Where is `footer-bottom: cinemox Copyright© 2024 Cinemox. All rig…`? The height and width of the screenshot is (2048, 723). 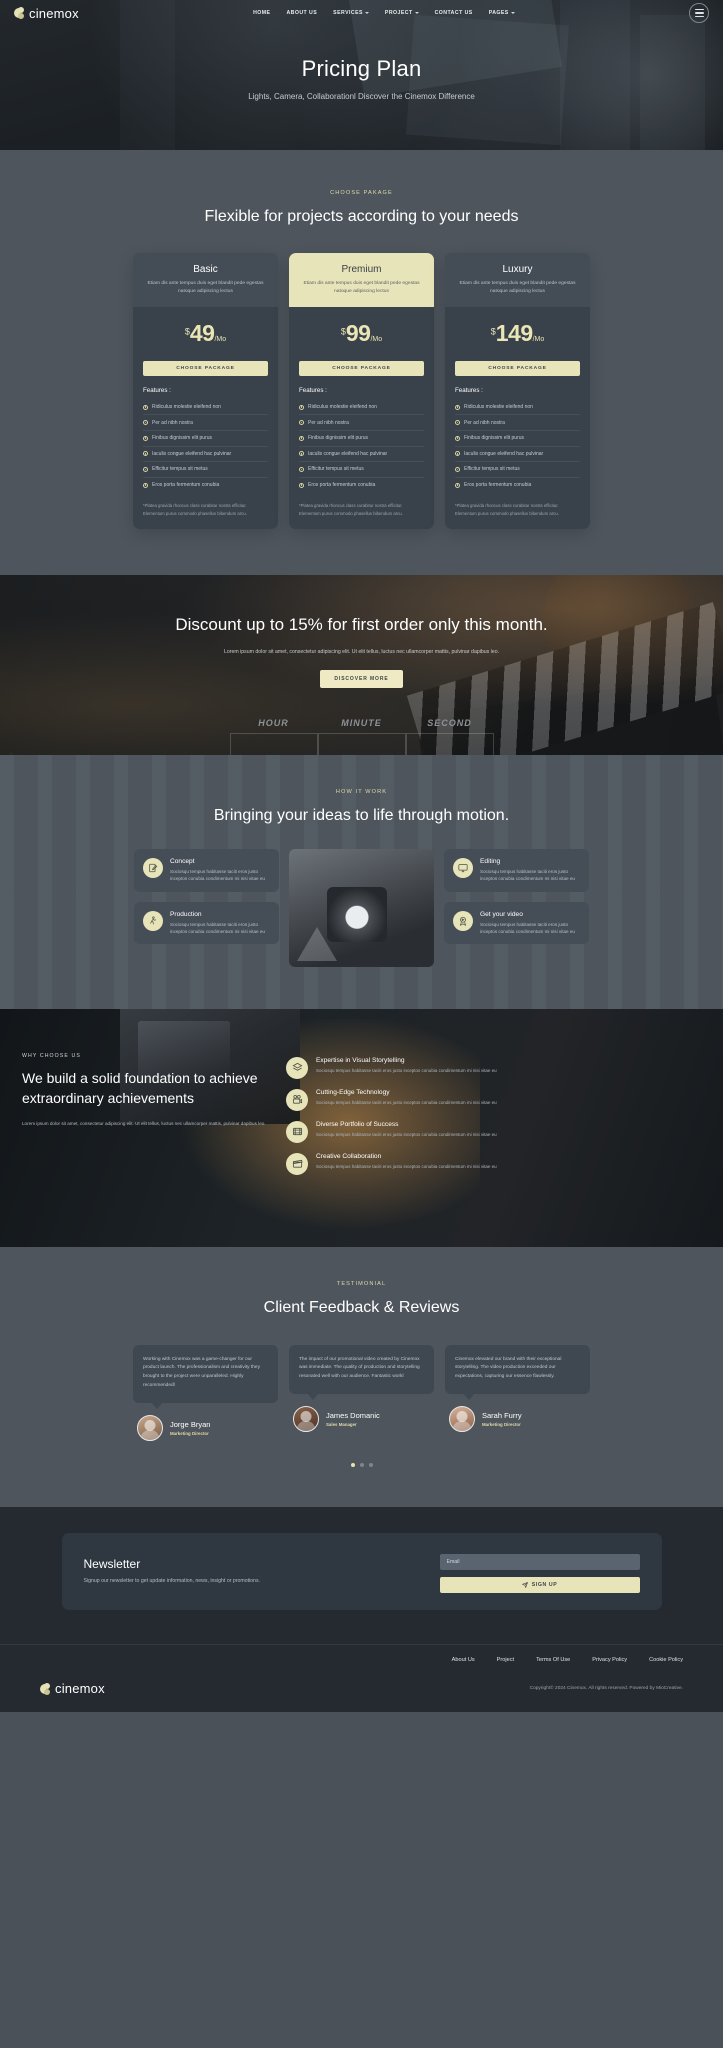 footer-bottom: cinemox Copyright© 2024 Cinemox. All rig… is located at coordinates (361, 1691).